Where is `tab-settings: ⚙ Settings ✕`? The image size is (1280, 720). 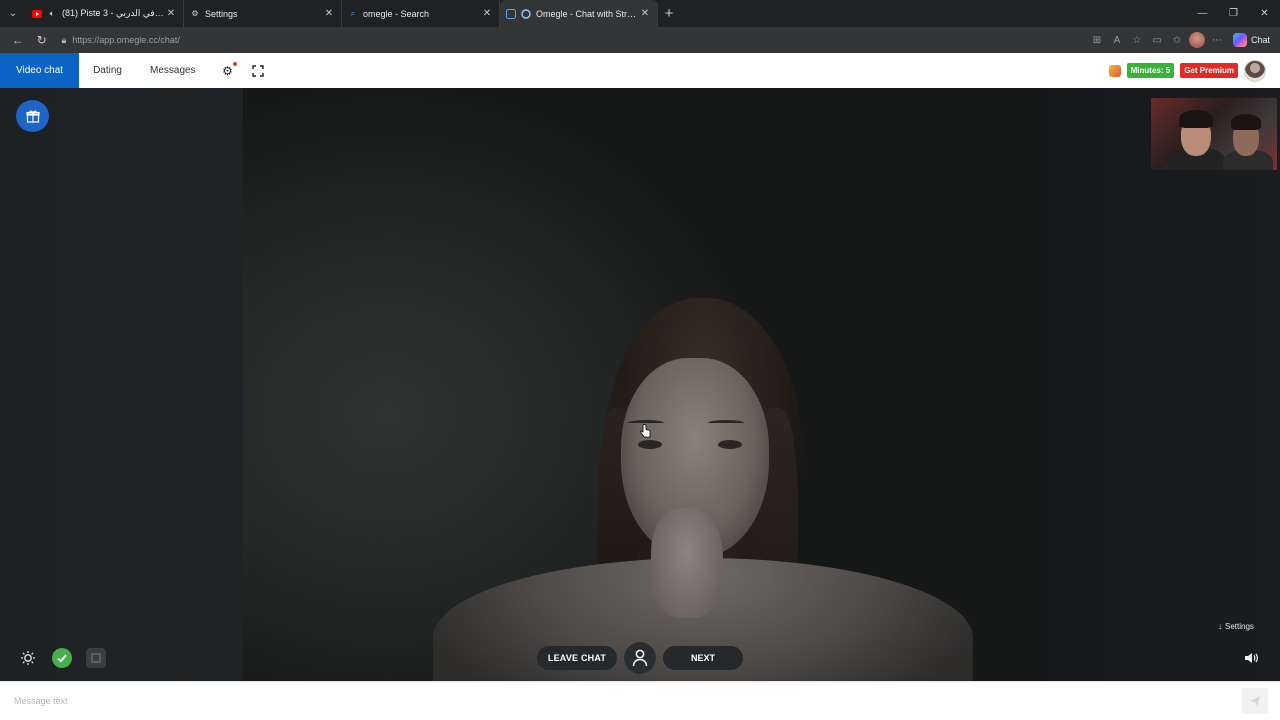 tab-settings: ⚙ Settings ✕ is located at coordinates (263, 13).